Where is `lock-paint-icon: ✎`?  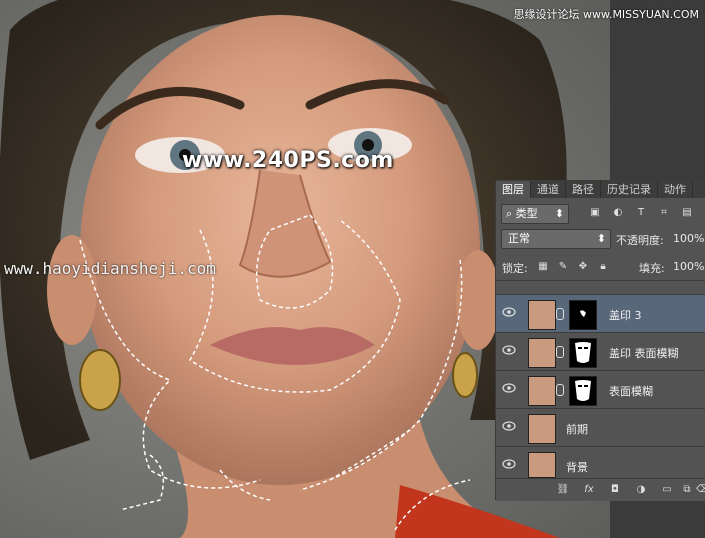 lock-paint-icon: ✎ is located at coordinates (563, 267).